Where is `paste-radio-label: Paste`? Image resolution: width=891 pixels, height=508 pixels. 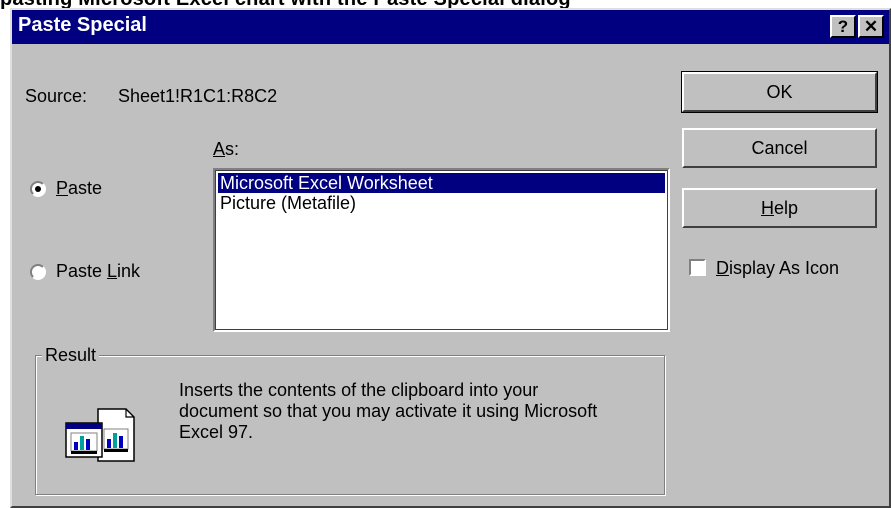 paste-radio-label: Paste is located at coordinates (79, 188).